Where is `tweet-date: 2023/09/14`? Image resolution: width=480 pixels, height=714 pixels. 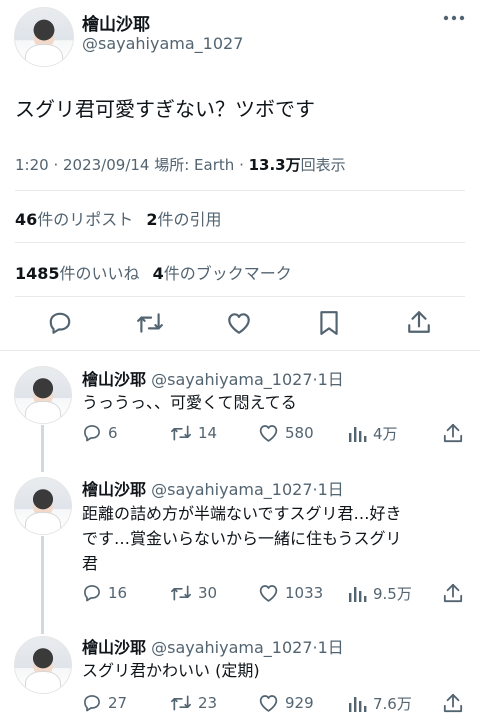
tweet-date: 2023/09/14 is located at coordinates (106, 165).